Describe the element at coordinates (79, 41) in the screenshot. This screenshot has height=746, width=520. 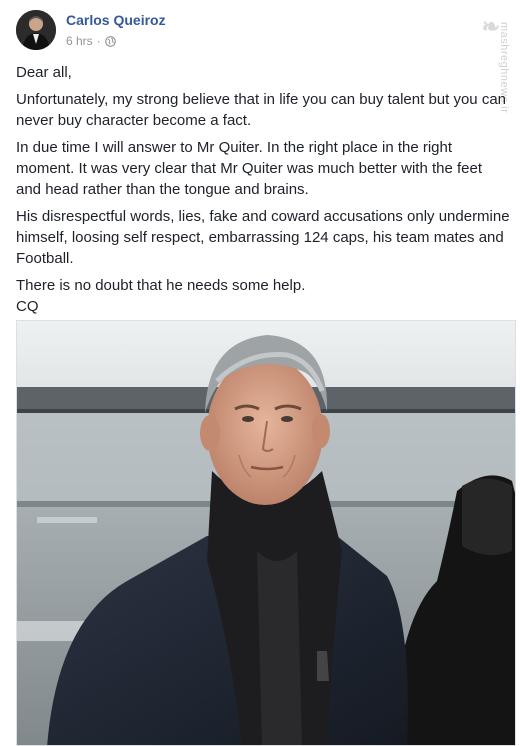
I see `post-time: 6 hrs` at that location.